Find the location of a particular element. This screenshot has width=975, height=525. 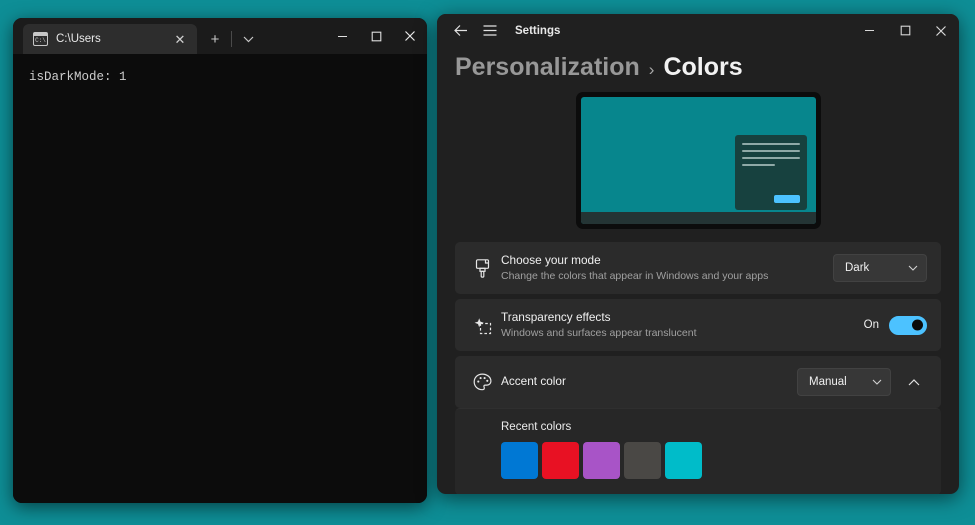

preview-app-window is located at coordinates (770, 172).